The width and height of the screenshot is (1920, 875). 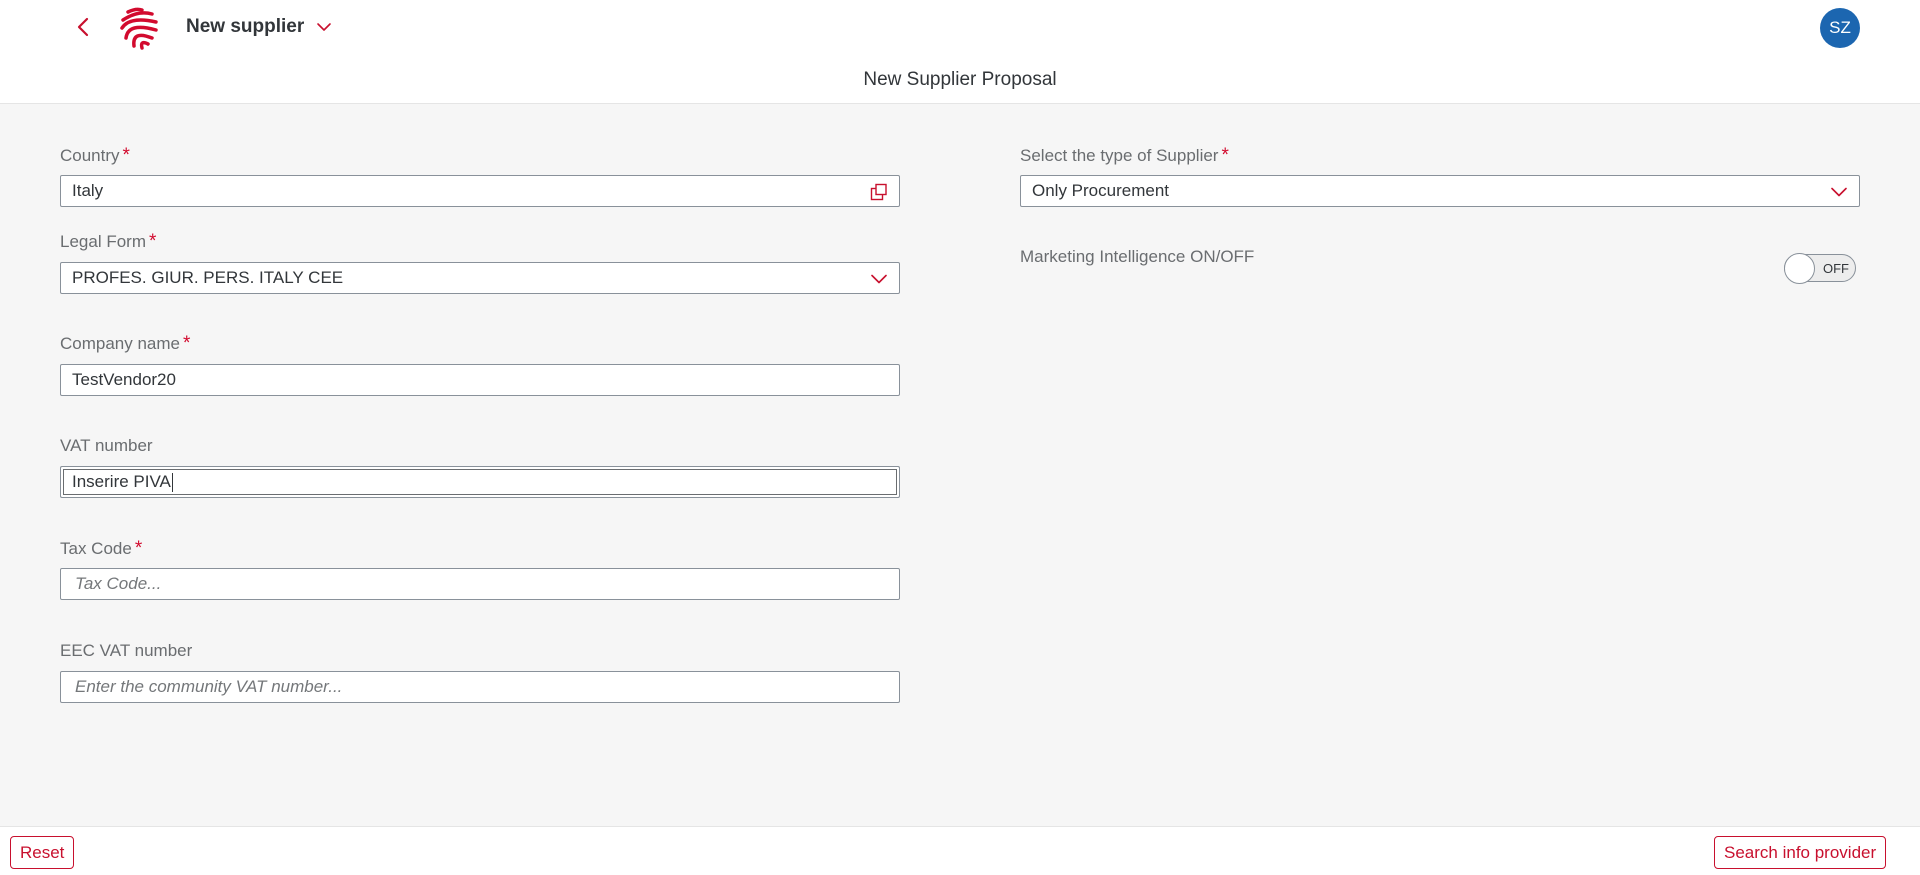 I want to click on switch-state-text: OFF, so click(x=1836, y=268).